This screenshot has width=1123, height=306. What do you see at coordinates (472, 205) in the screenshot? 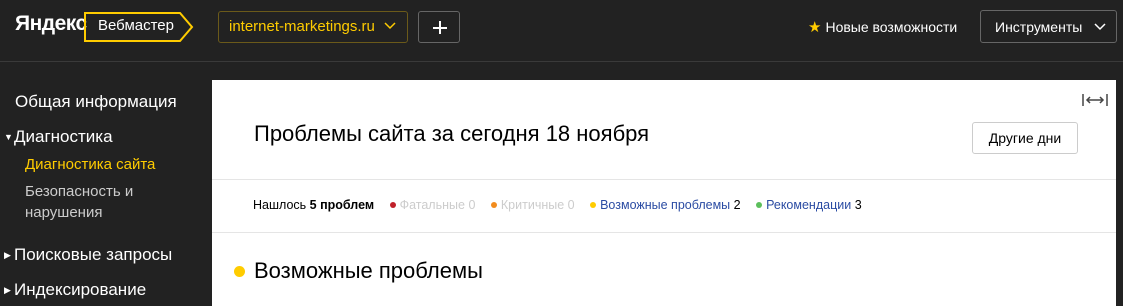
I see `fatal-count: 0` at bounding box center [472, 205].